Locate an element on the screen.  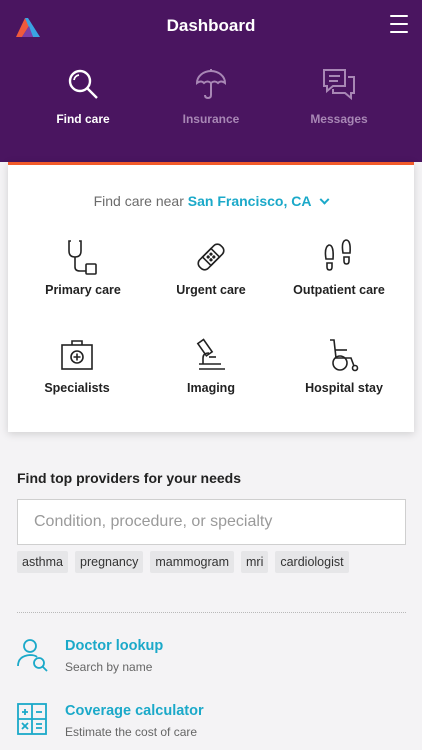
providers-heading: Find top providers for your needs is located at coordinates (129, 478).